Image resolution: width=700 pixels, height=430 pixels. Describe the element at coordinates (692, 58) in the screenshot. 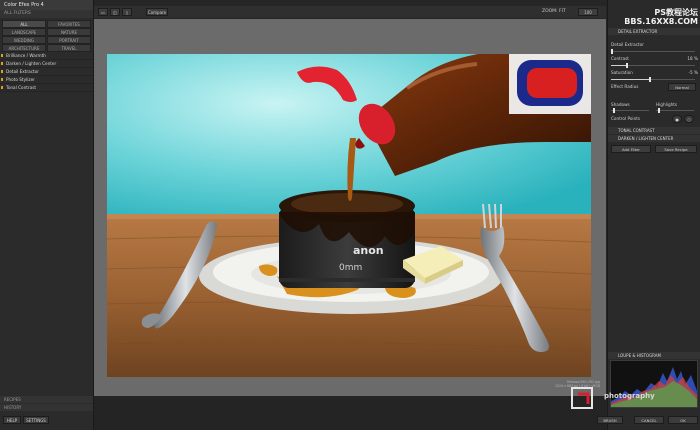

I see `contrast-value: 18 %` at that location.